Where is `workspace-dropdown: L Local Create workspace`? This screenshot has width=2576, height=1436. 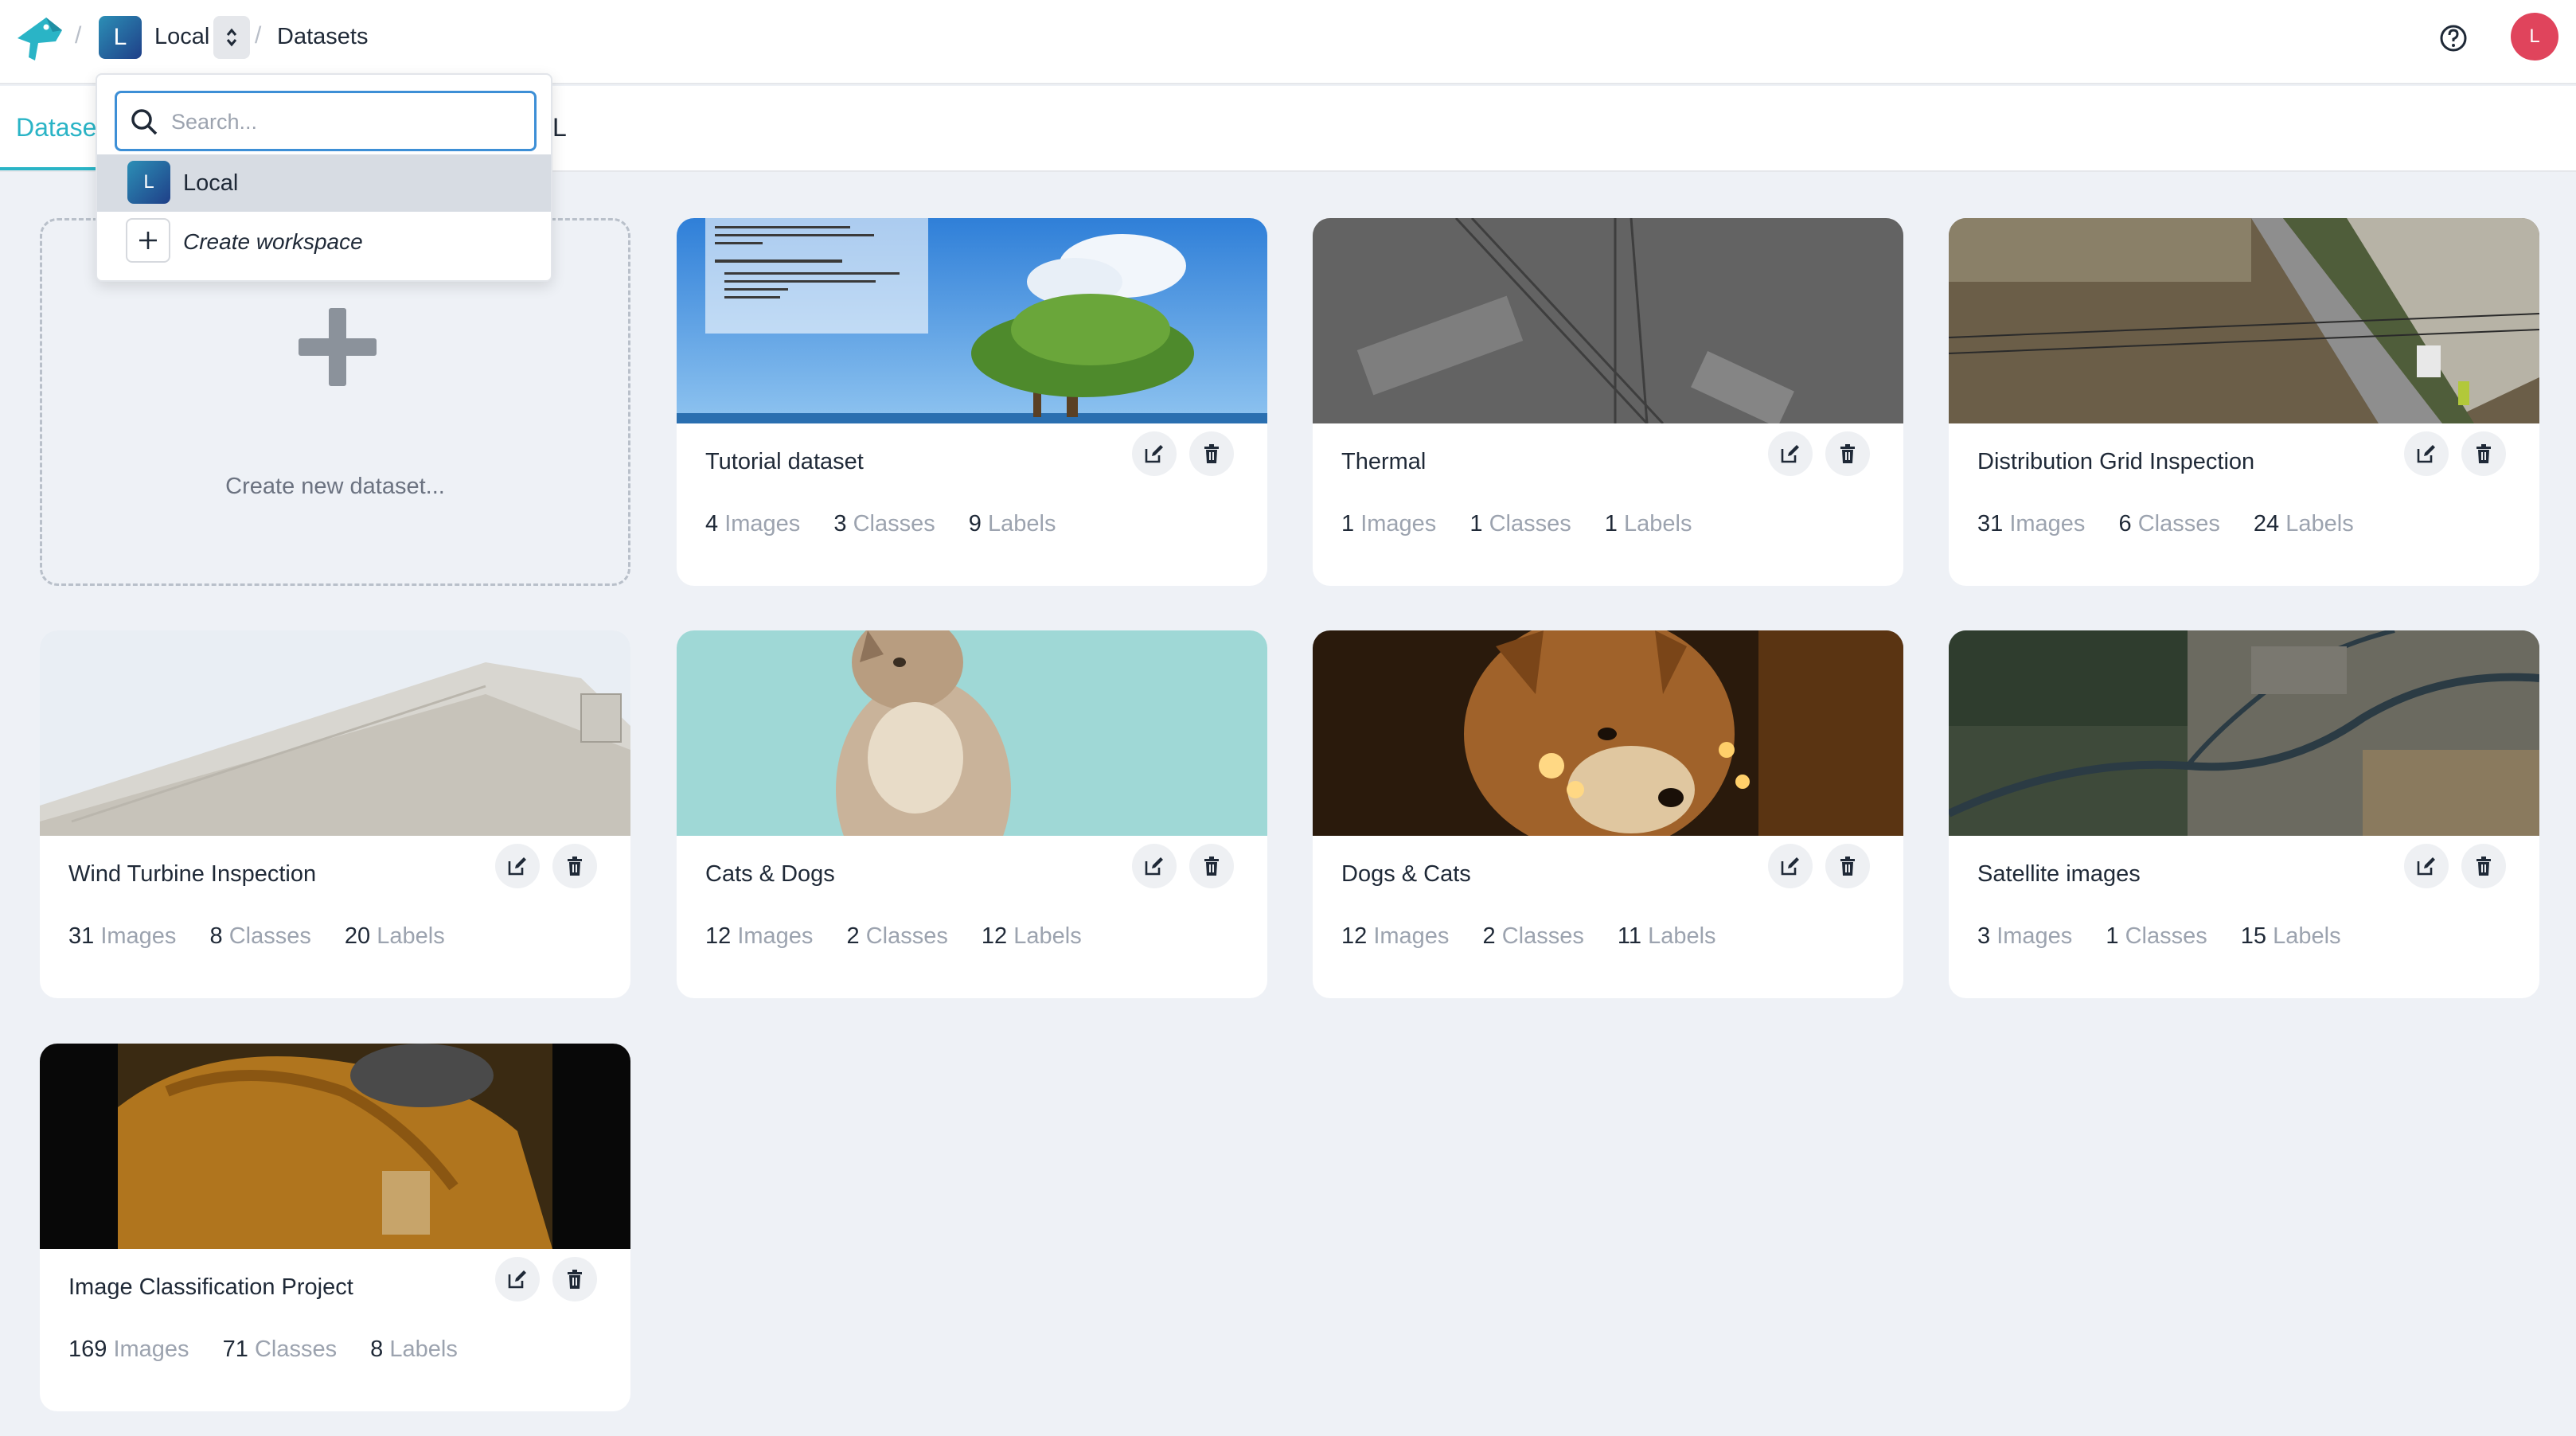
workspace-dropdown: L Local Create workspace is located at coordinates (324, 177).